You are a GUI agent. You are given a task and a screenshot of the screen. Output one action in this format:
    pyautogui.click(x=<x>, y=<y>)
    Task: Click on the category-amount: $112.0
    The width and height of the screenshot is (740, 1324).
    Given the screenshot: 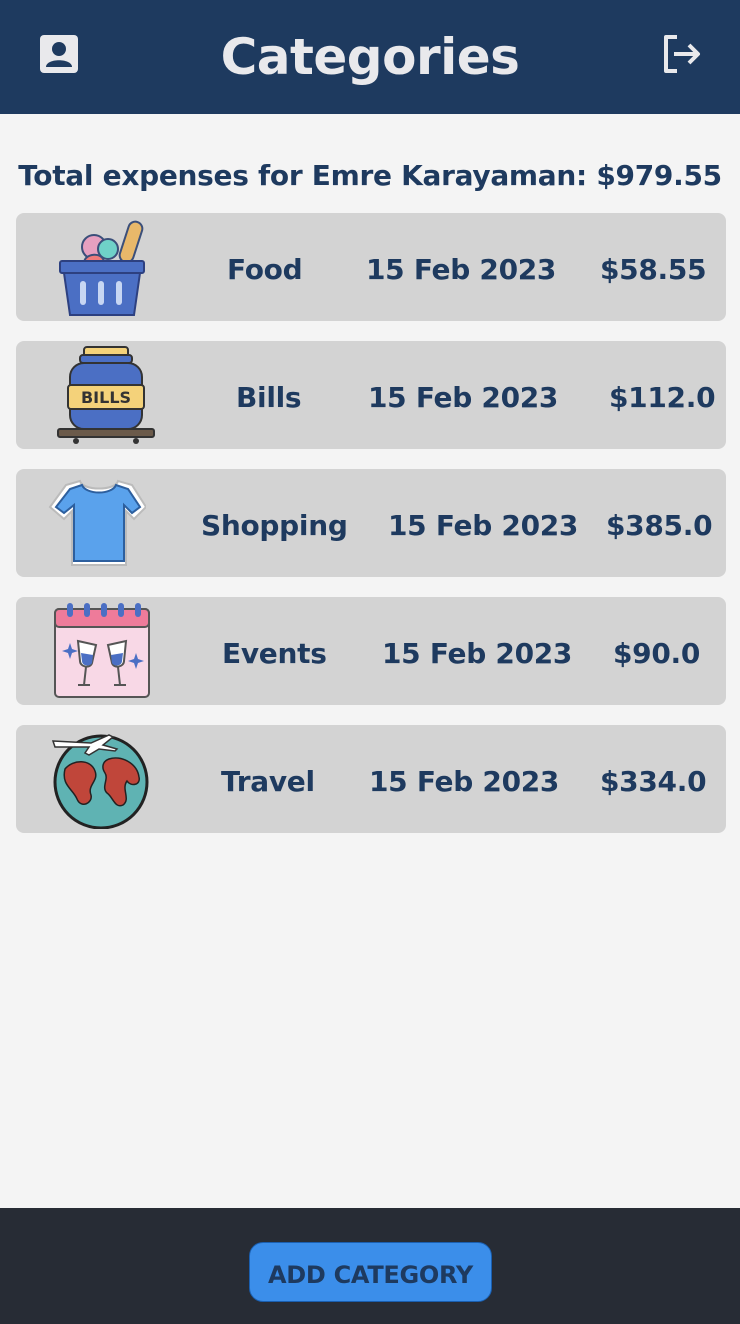 What is the action you would take?
    pyautogui.click(x=662, y=397)
    